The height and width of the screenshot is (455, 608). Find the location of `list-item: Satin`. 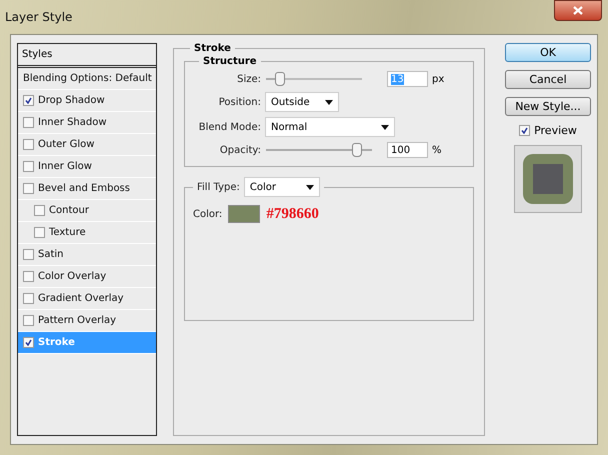

list-item: Satin is located at coordinates (87, 255).